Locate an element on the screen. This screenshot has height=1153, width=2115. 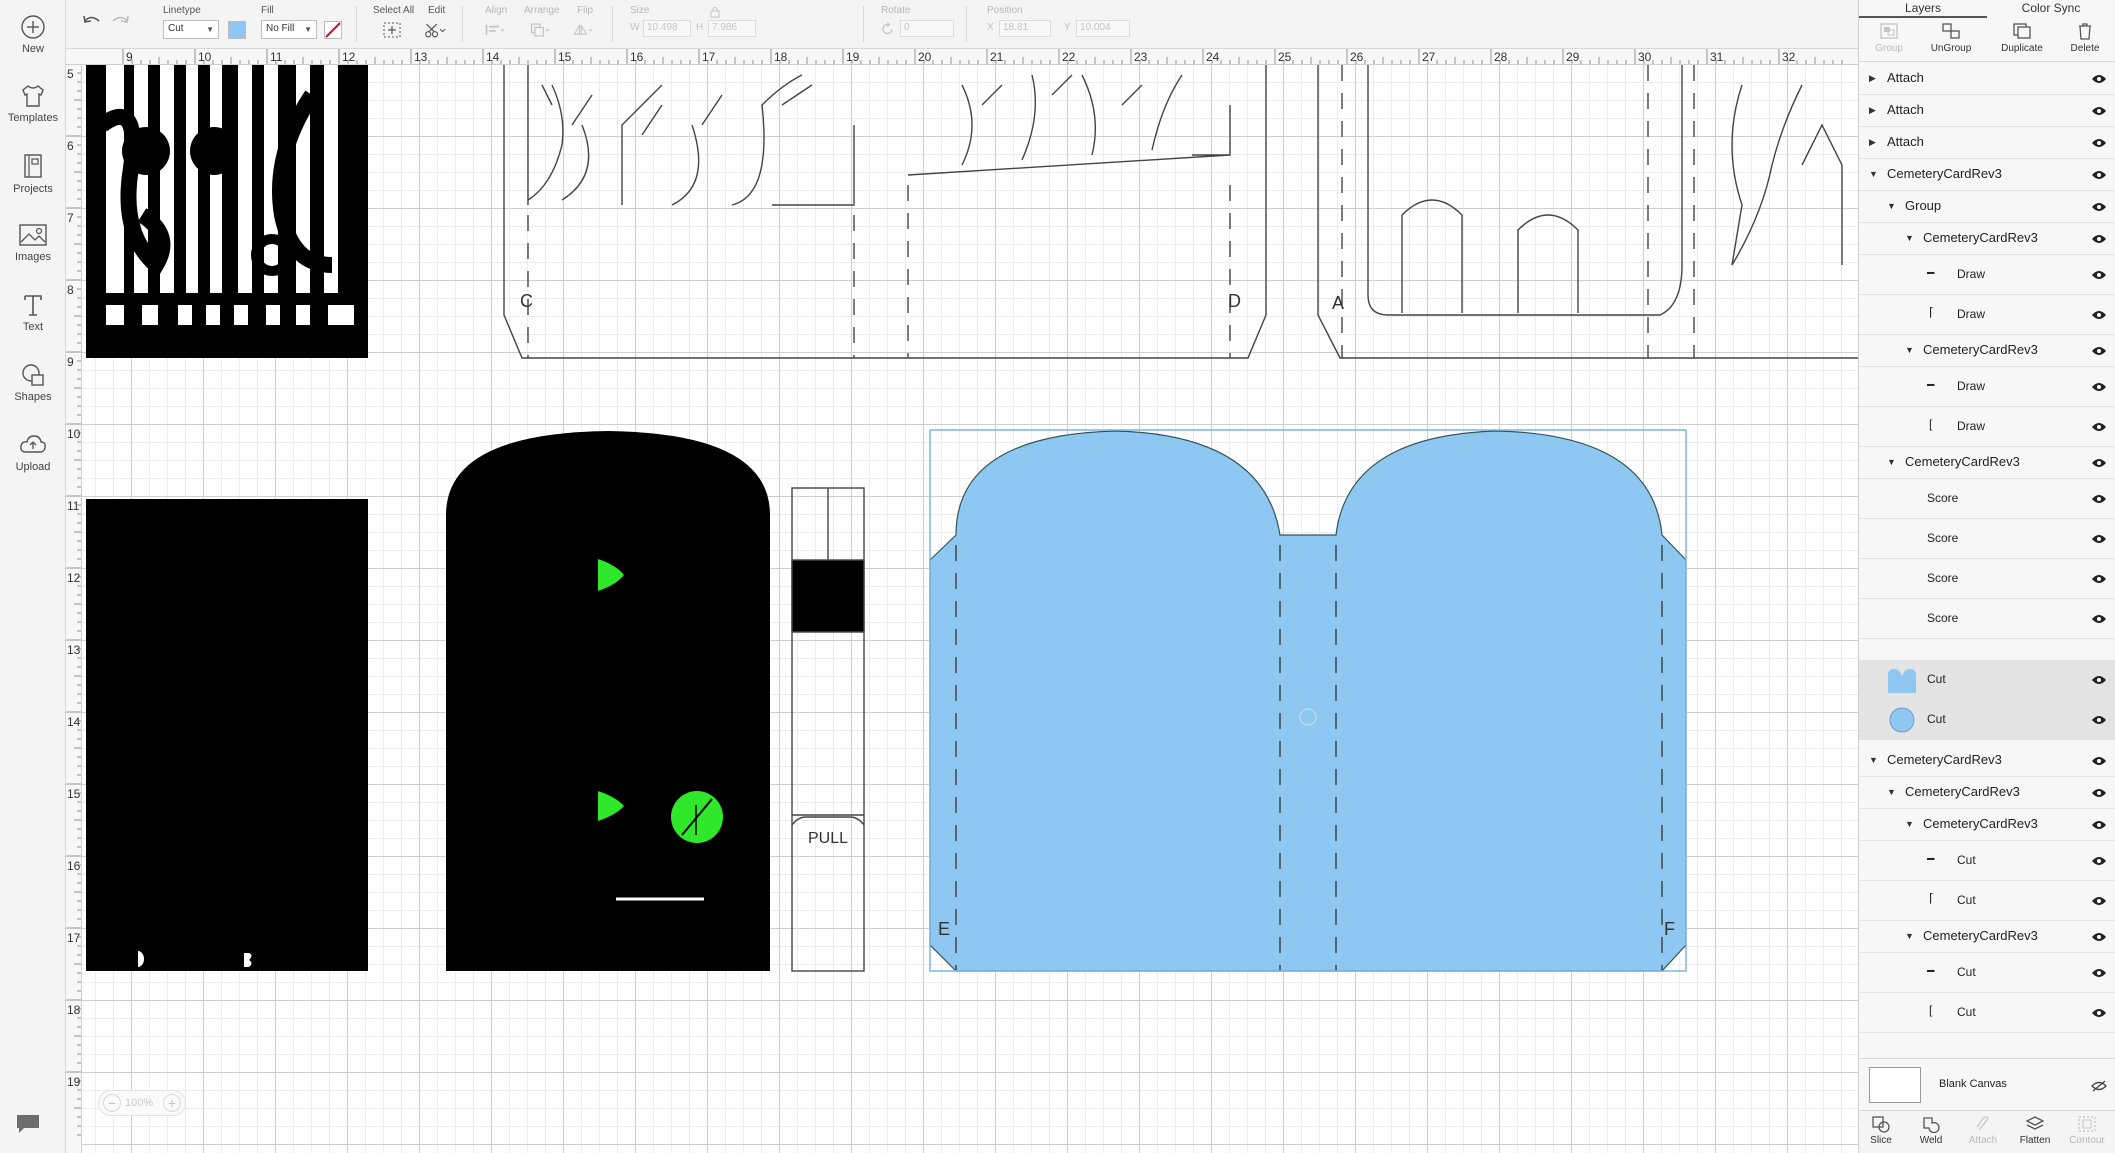
sidebar-item-templates: Templates is located at coordinates (33, 113).